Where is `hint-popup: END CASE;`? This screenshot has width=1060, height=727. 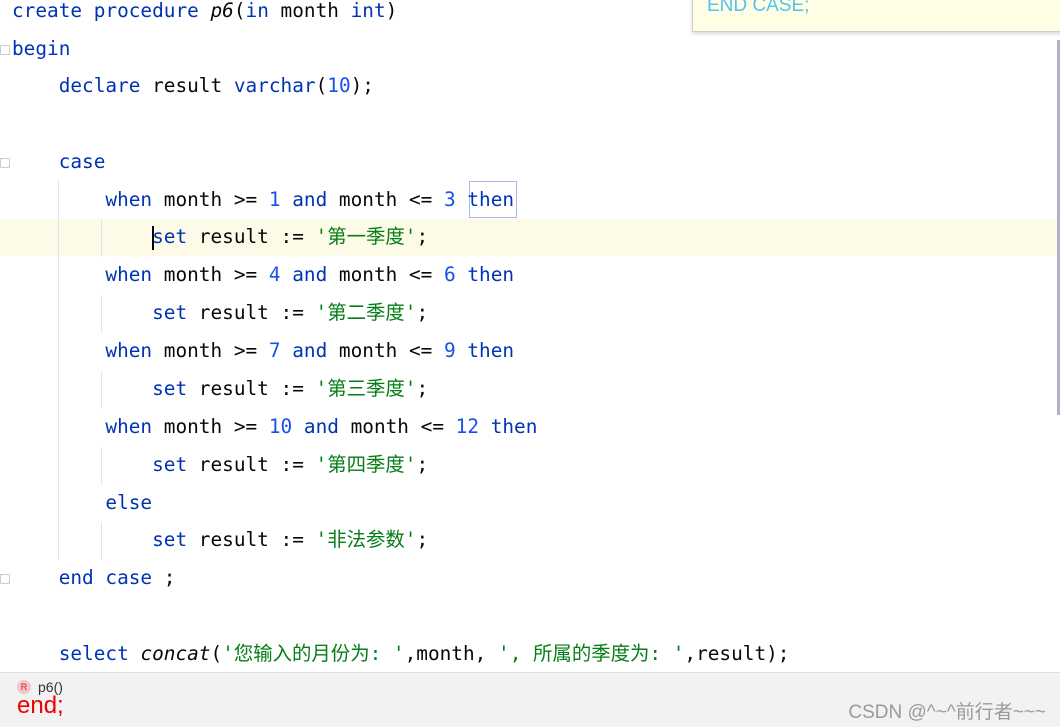
hint-popup: END CASE; is located at coordinates (876, 16).